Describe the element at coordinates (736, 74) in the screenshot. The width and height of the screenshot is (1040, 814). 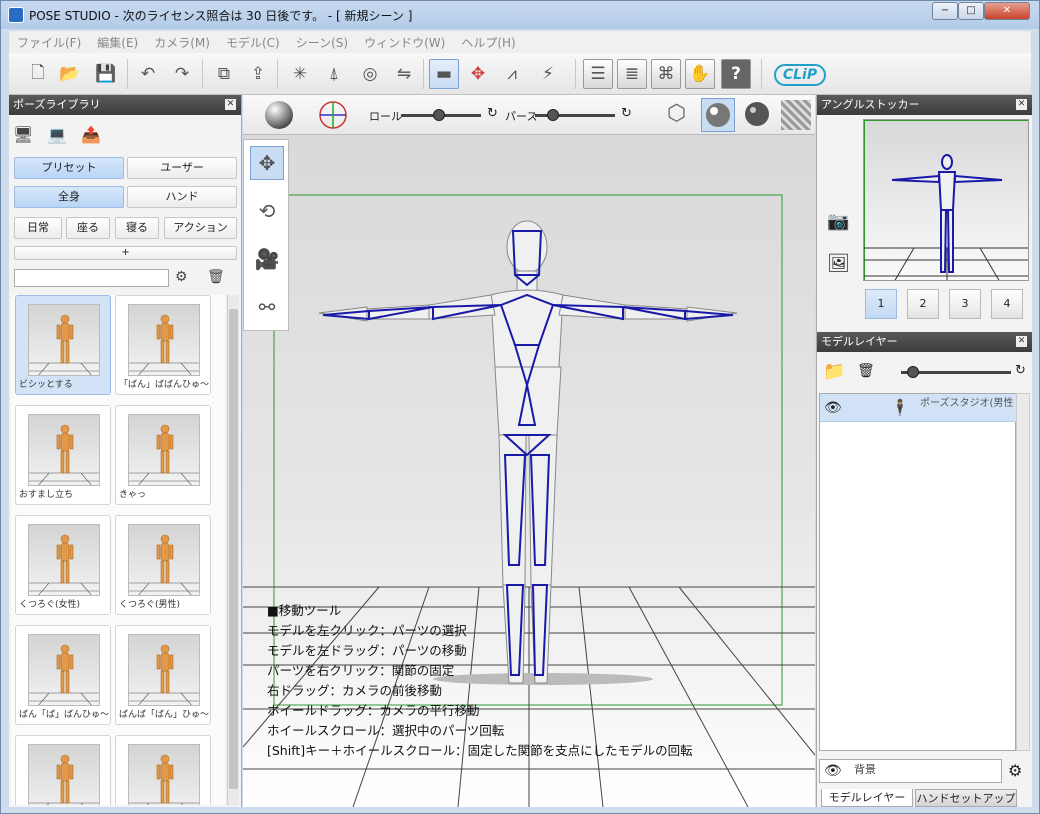
I see `help-icon: ?` at that location.